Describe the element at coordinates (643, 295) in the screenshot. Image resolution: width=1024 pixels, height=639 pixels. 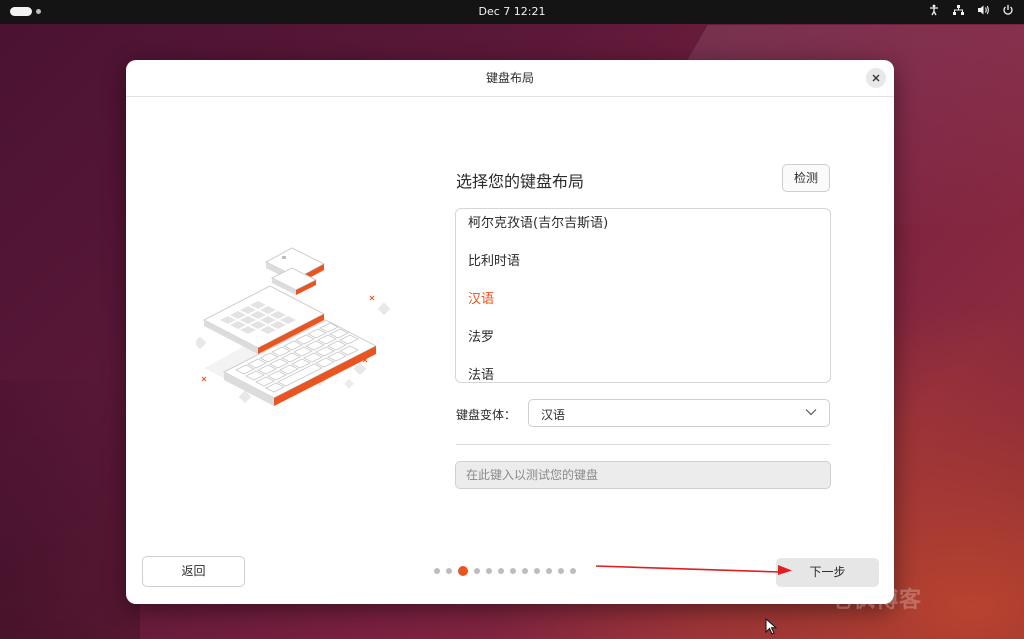
I see `layout-list: 柯尔克孜语(吉尔吉斯语) 比利时语 汉语 法罗 法语` at that location.